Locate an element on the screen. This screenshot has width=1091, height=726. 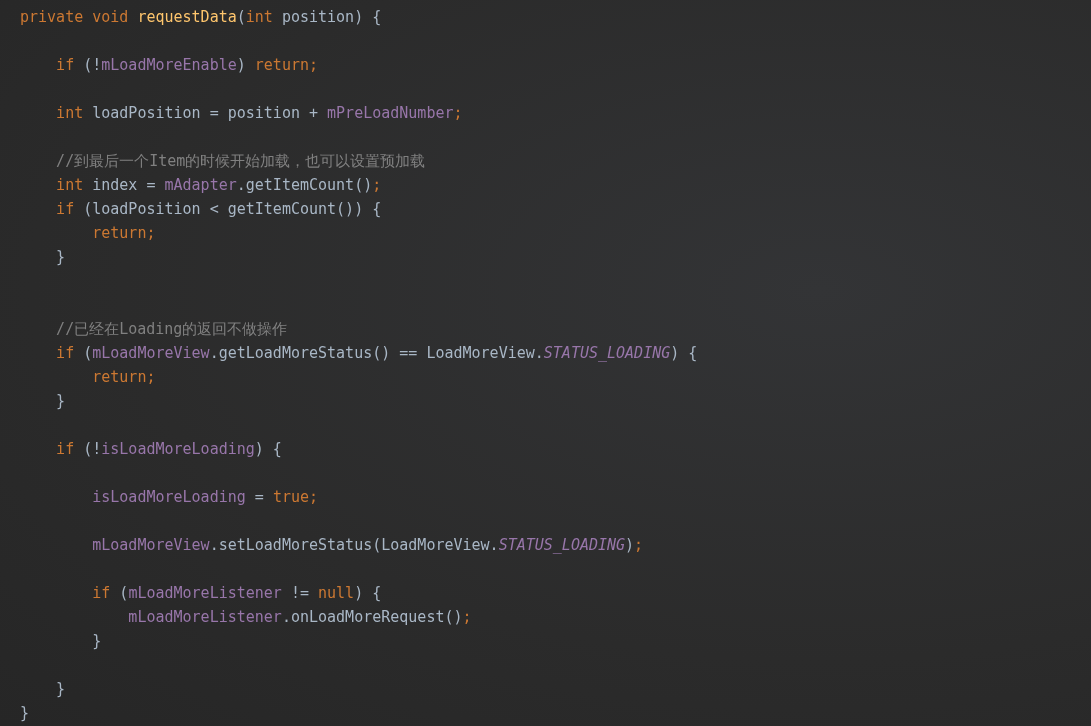
code-line: //已经在Loading的返回不做操作 is located at coordinates (171, 329).